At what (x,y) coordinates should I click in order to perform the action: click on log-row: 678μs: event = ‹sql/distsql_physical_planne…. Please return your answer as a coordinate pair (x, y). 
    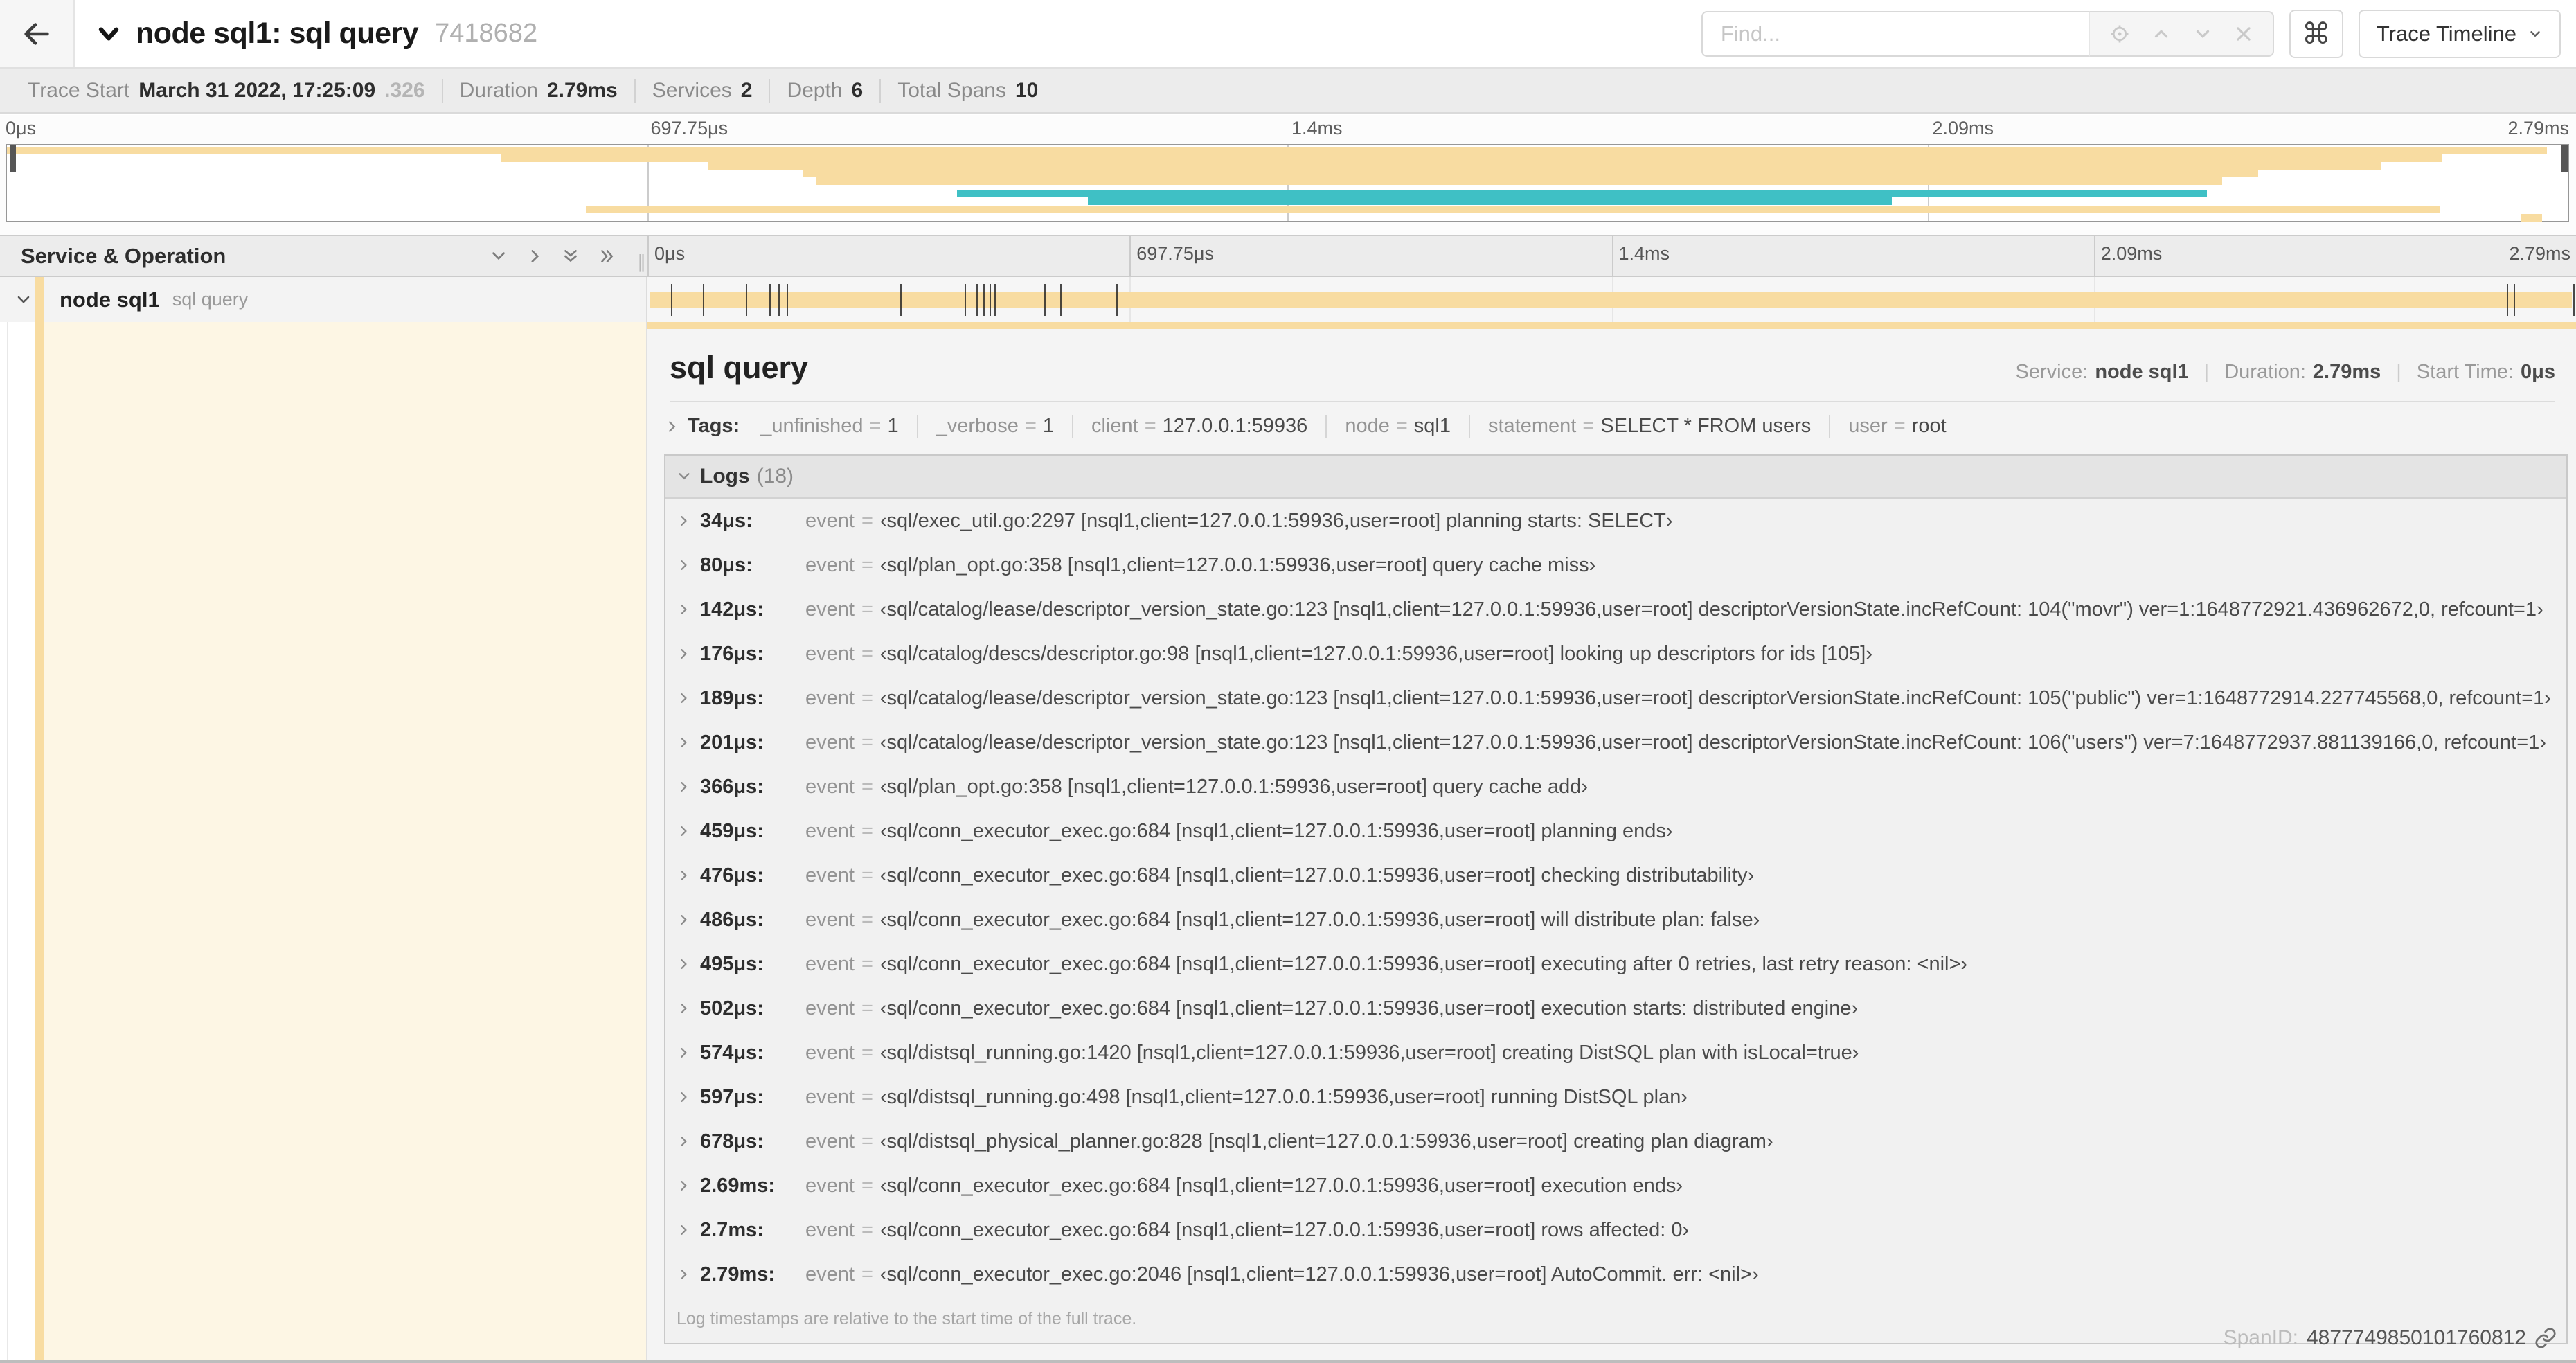
    Looking at the image, I should click on (1615, 1141).